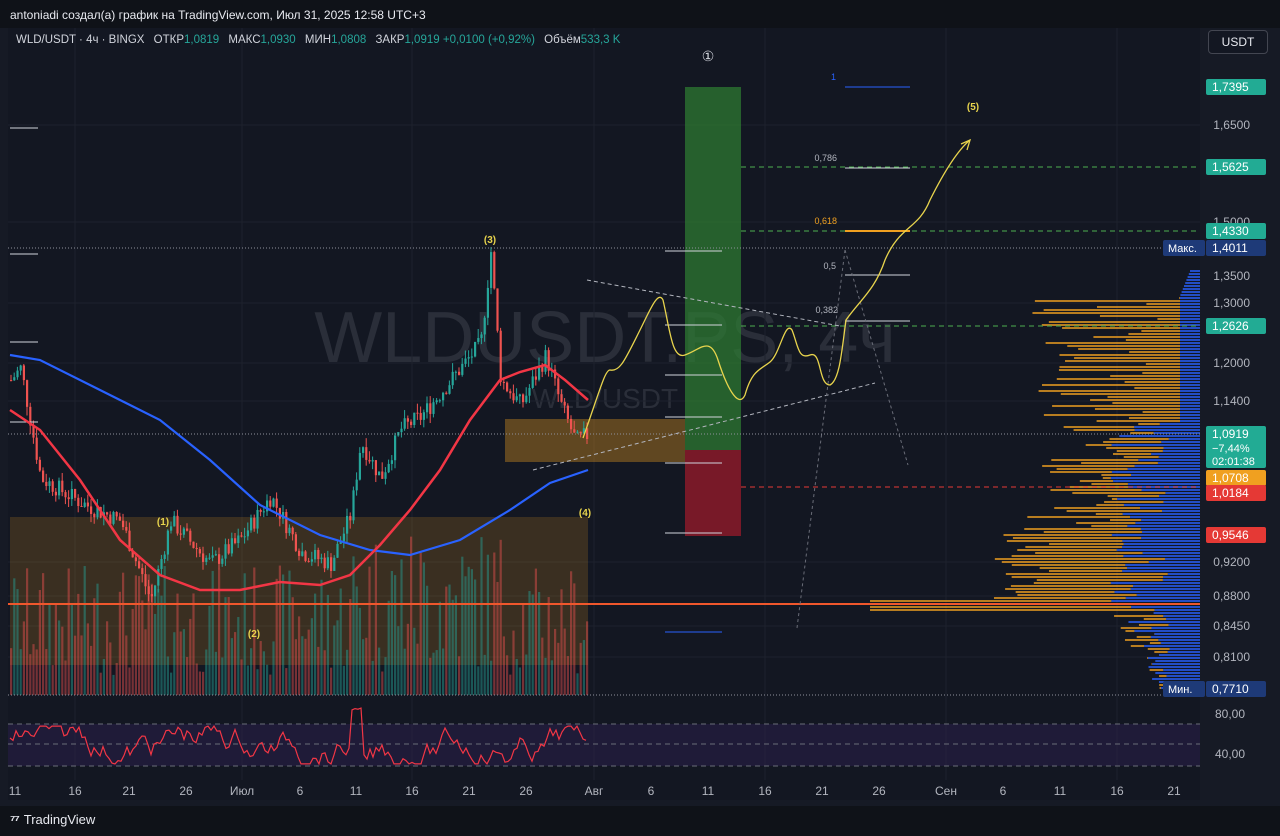  I want to click on watermark-pair: WLD/USDT, so click(605, 398).